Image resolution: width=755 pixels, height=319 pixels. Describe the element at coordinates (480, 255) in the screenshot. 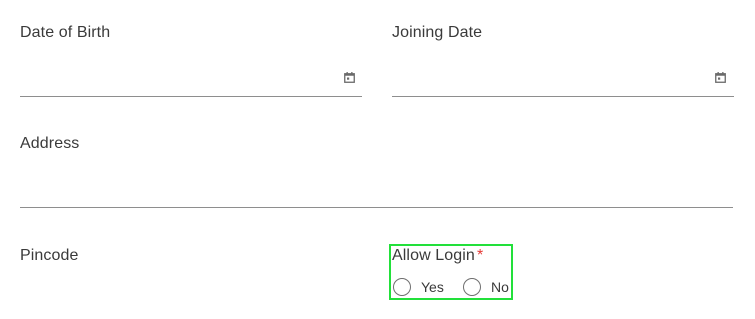

I see `required-asterisk: *` at that location.